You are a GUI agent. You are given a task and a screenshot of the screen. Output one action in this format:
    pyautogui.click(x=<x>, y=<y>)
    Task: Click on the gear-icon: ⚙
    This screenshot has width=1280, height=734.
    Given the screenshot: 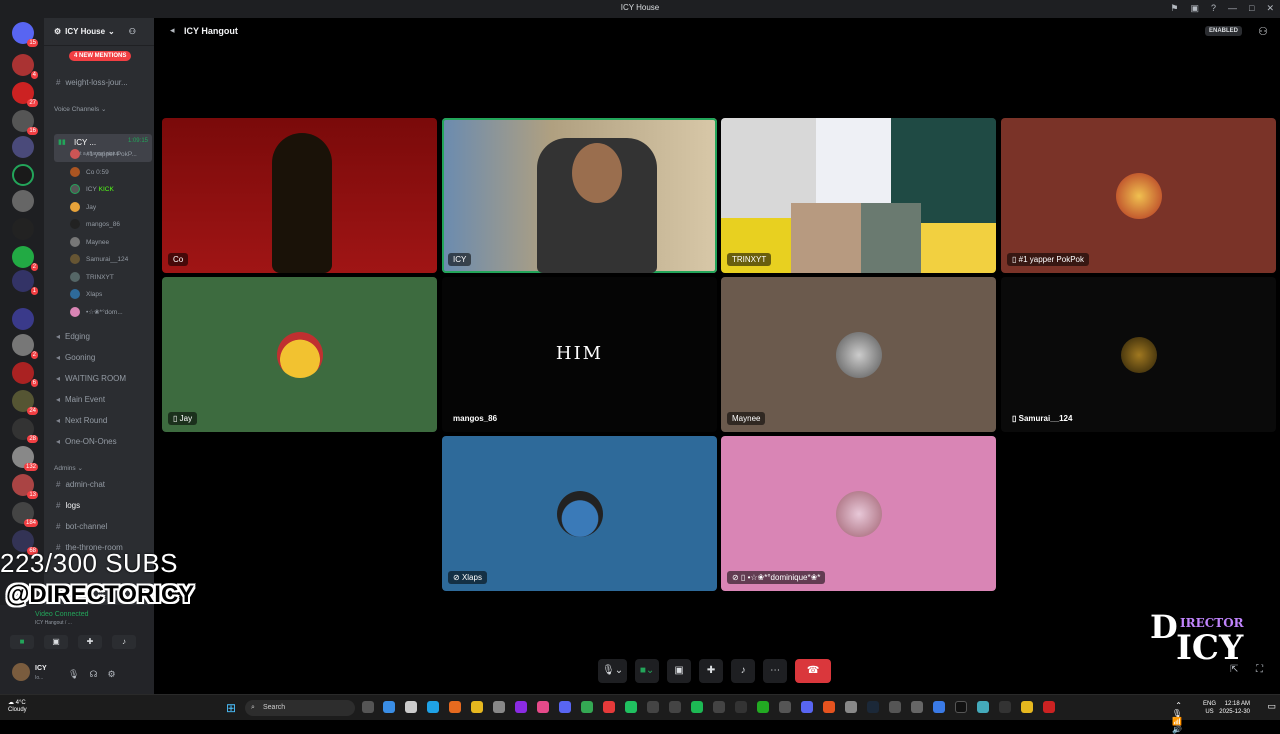 What is the action you would take?
    pyautogui.click(x=111, y=674)
    